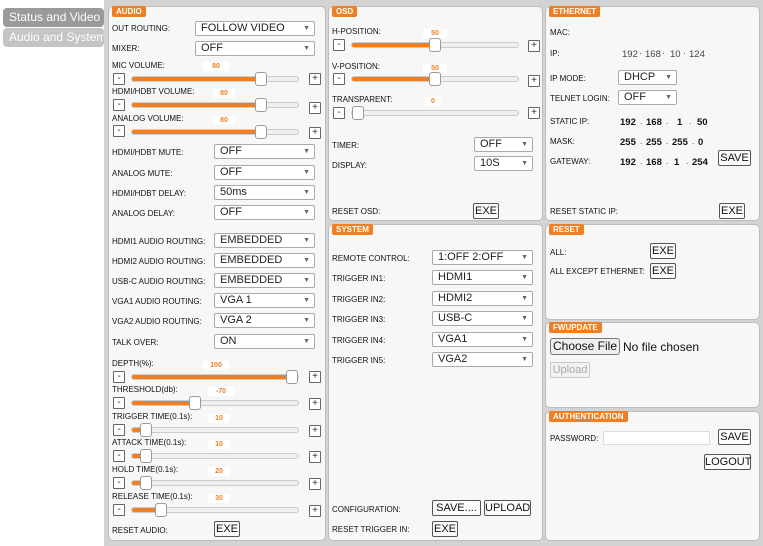  I want to click on trigger-in2-select: HDMI2 ▼, so click(482, 298).